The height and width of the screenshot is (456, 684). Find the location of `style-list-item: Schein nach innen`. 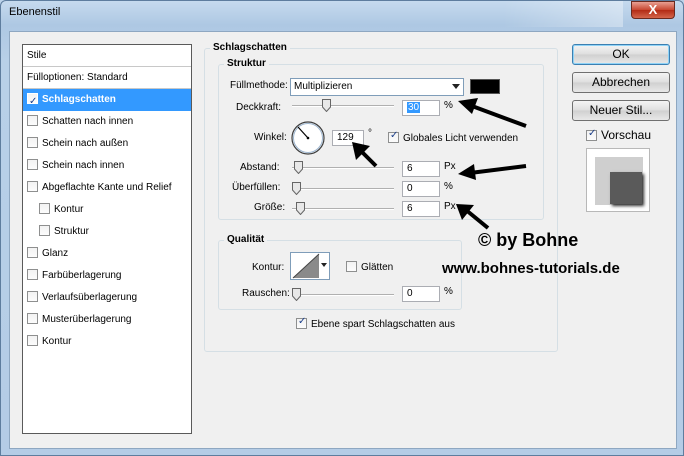

style-list-item: Schein nach innen is located at coordinates (107, 166).